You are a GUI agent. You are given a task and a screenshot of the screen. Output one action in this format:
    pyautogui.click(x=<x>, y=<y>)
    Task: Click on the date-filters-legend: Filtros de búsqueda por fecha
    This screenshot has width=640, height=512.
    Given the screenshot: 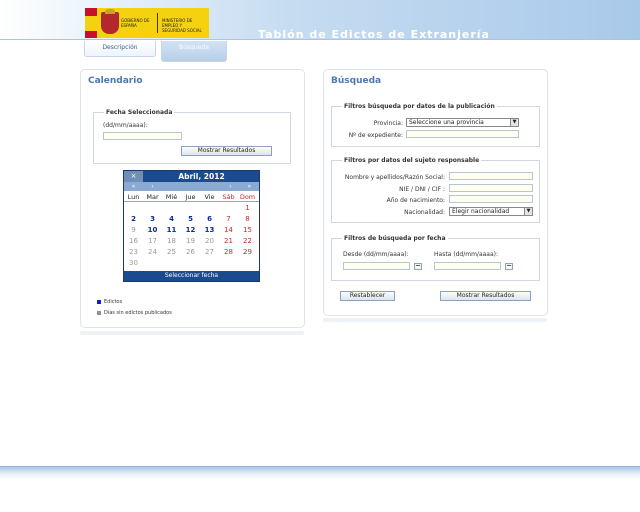 What is the action you would take?
    pyautogui.click(x=395, y=238)
    